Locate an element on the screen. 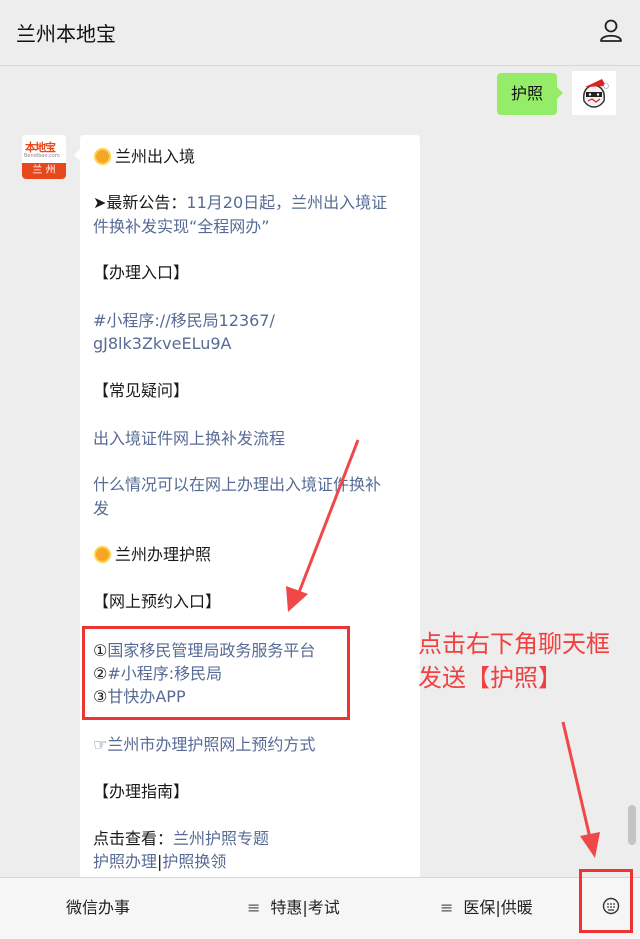  passport-links-line: 护照办理|护照换领 is located at coordinates (159, 862).